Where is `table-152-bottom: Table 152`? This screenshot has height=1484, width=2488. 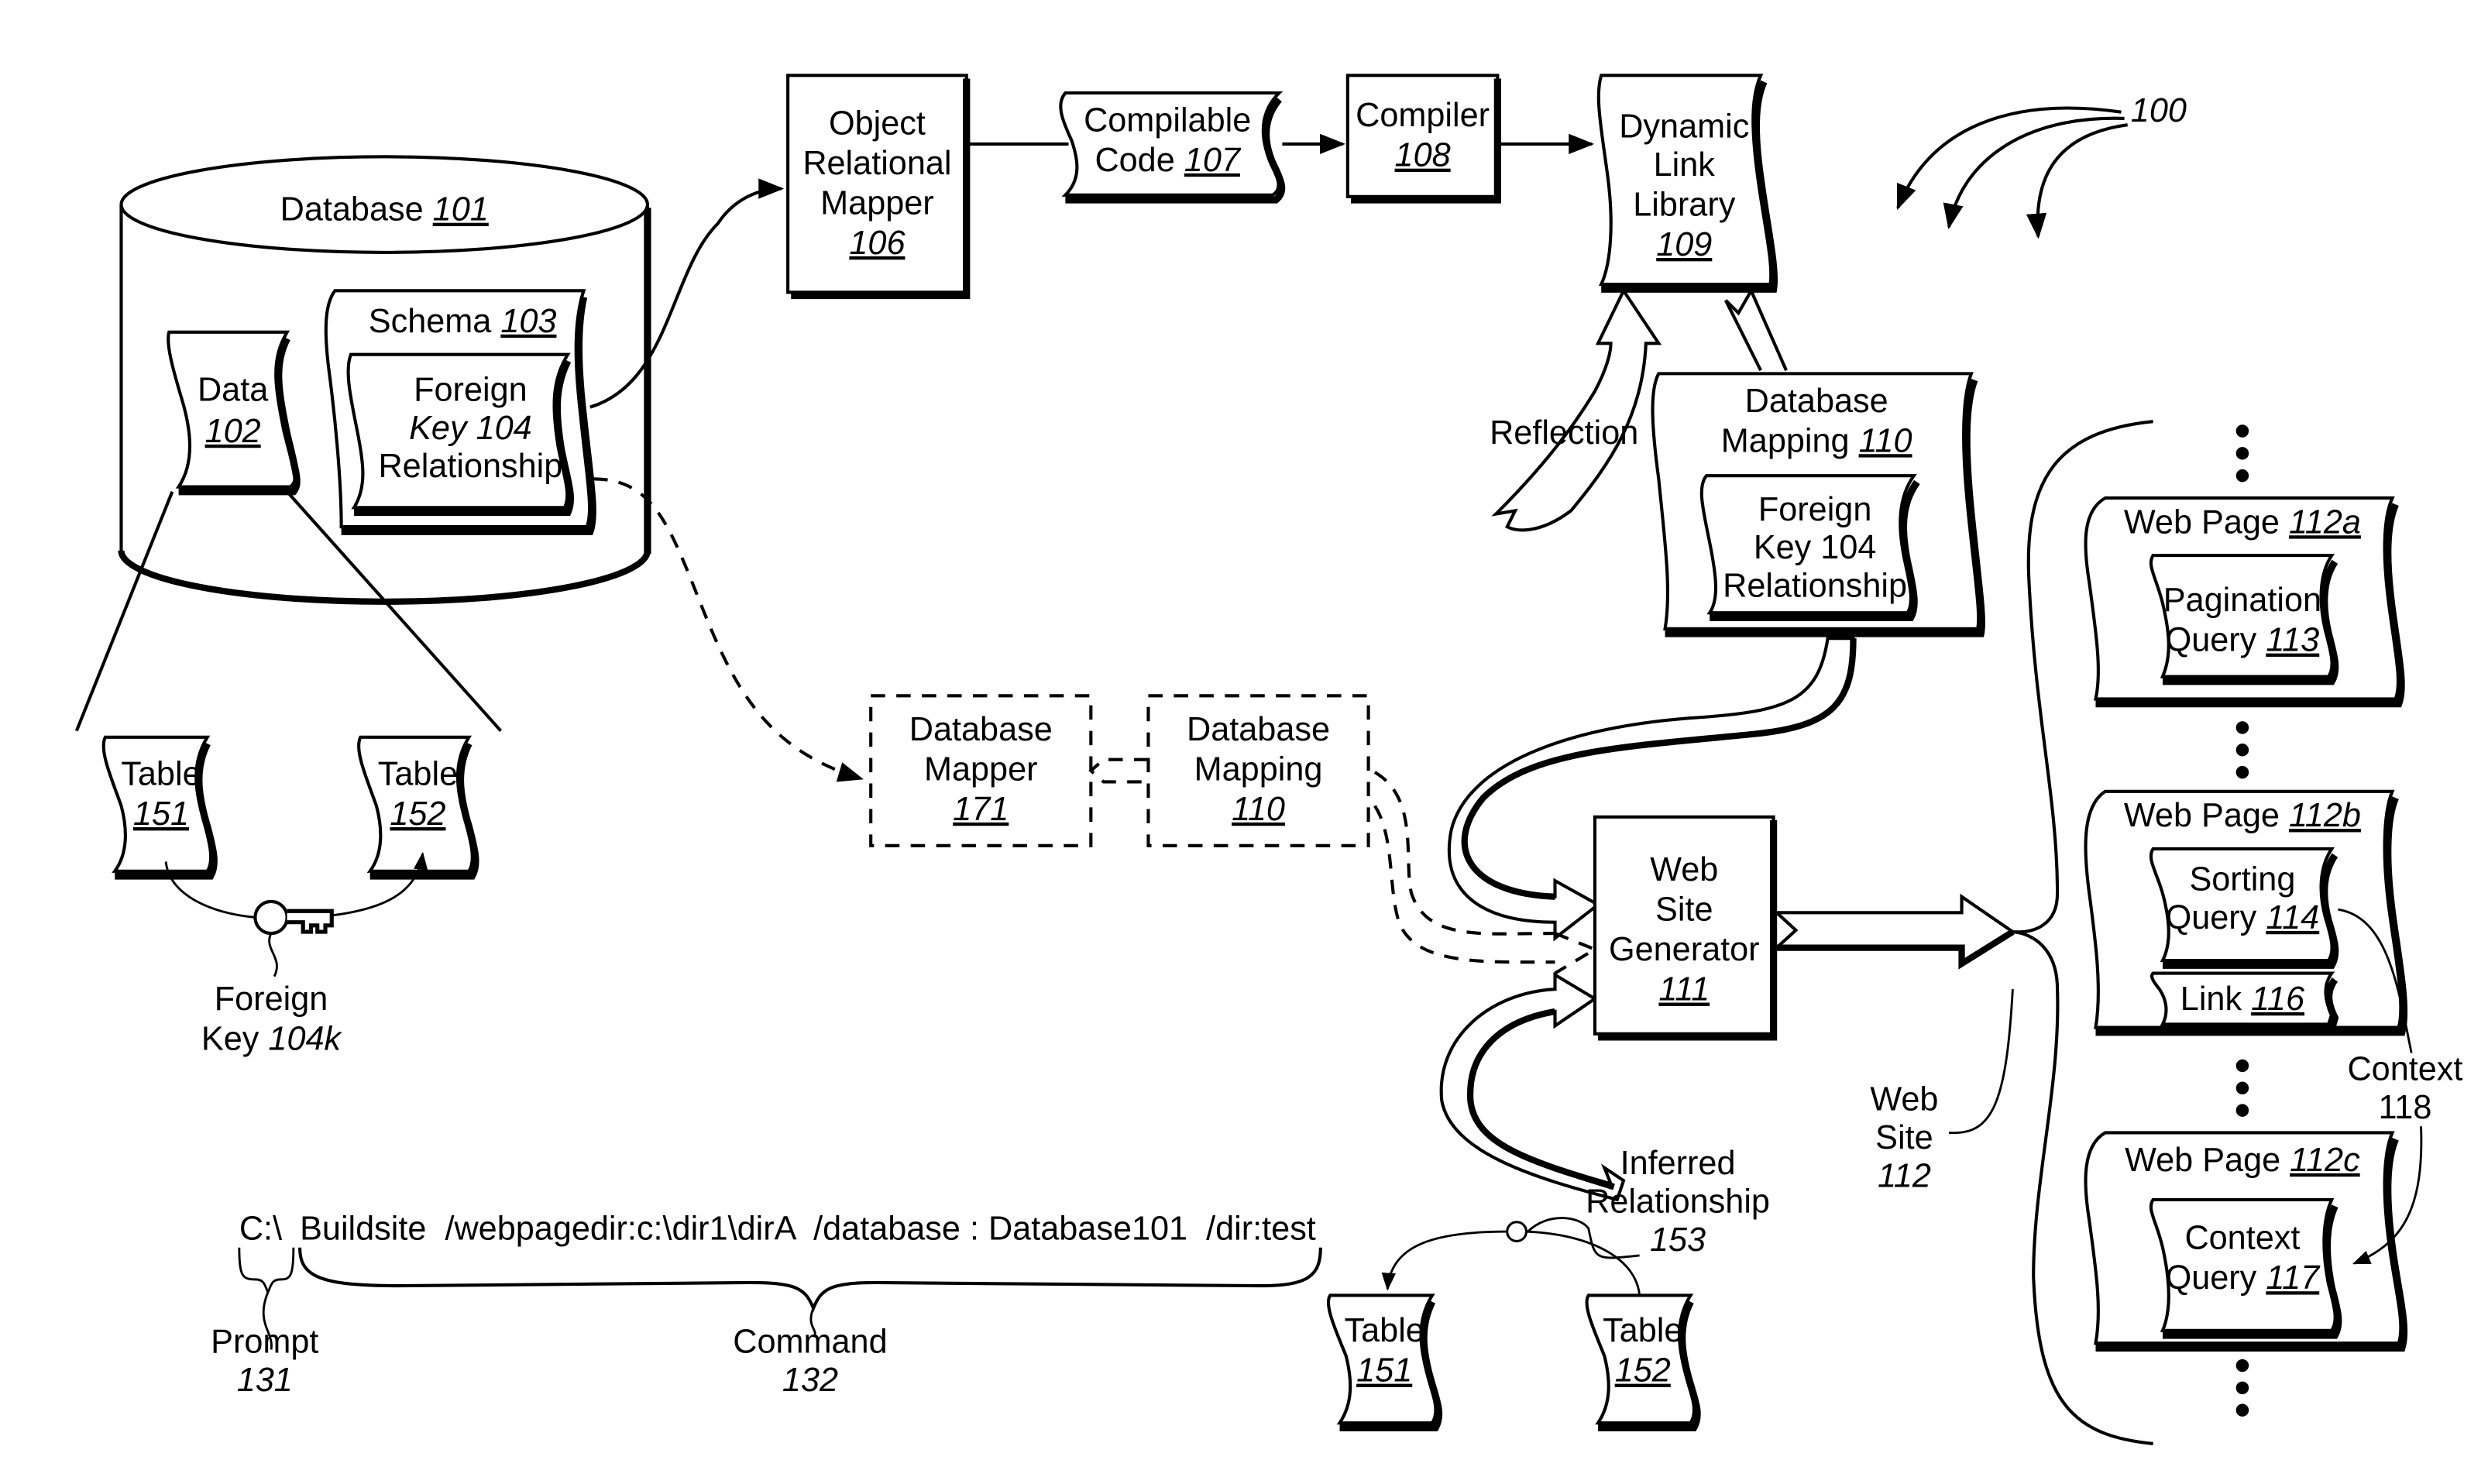
table-152-bottom: Table 152 is located at coordinates (1643, 1362).